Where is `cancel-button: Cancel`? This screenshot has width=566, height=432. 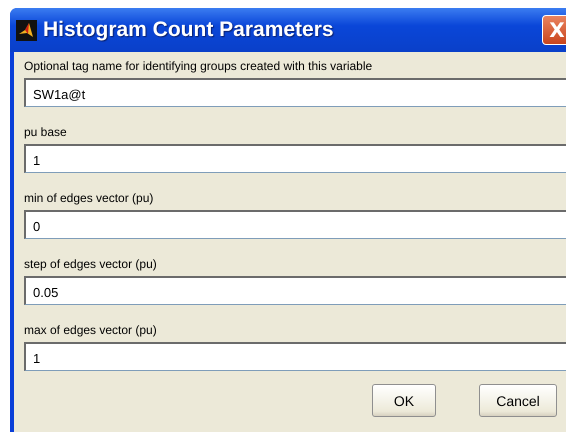 cancel-button: Cancel is located at coordinates (518, 400).